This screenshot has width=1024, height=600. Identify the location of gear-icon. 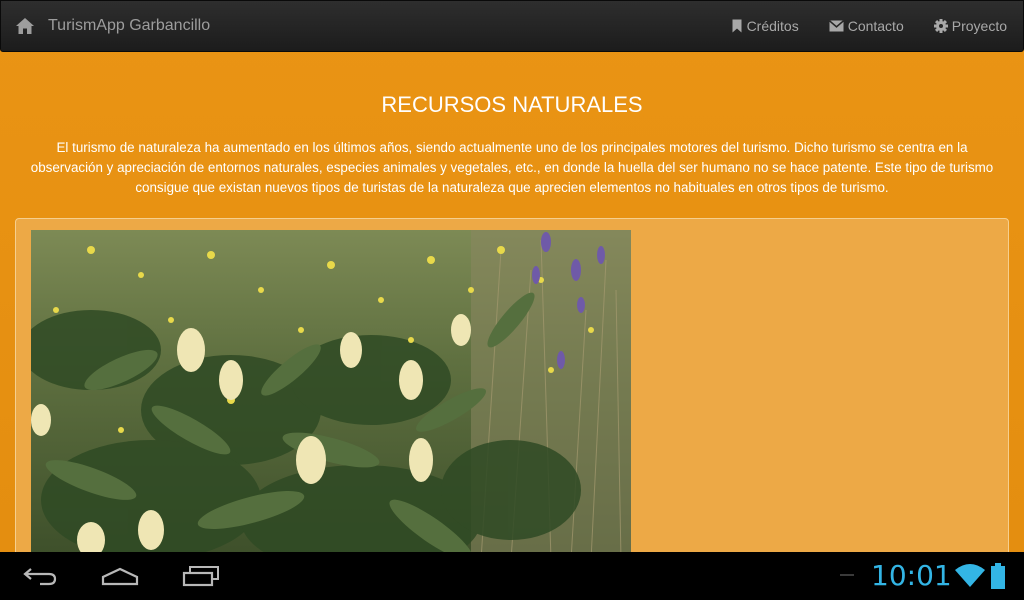
(940, 26).